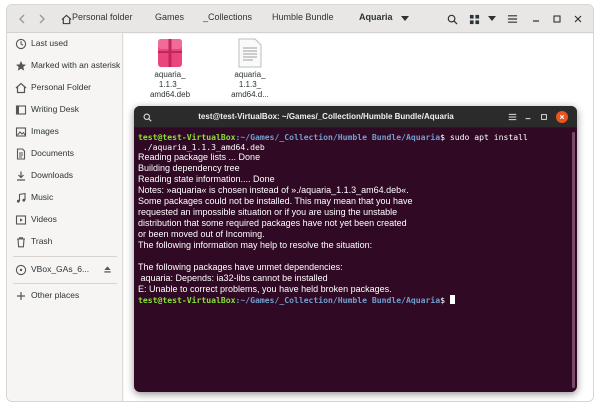 This screenshot has height=408, width=600. Describe the element at coordinates (536, 19) in the screenshot. I see `minimize-button` at that location.